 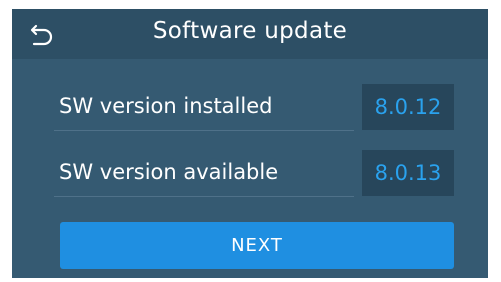 I want to click on installed-version-label: SW version installed, so click(x=166, y=106).